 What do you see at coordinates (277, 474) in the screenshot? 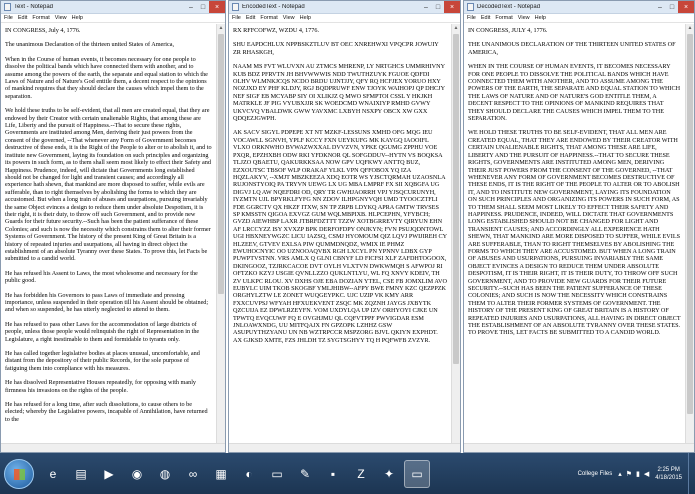
I see `notepad-icon: ▭` at bounding box center [277, 474].